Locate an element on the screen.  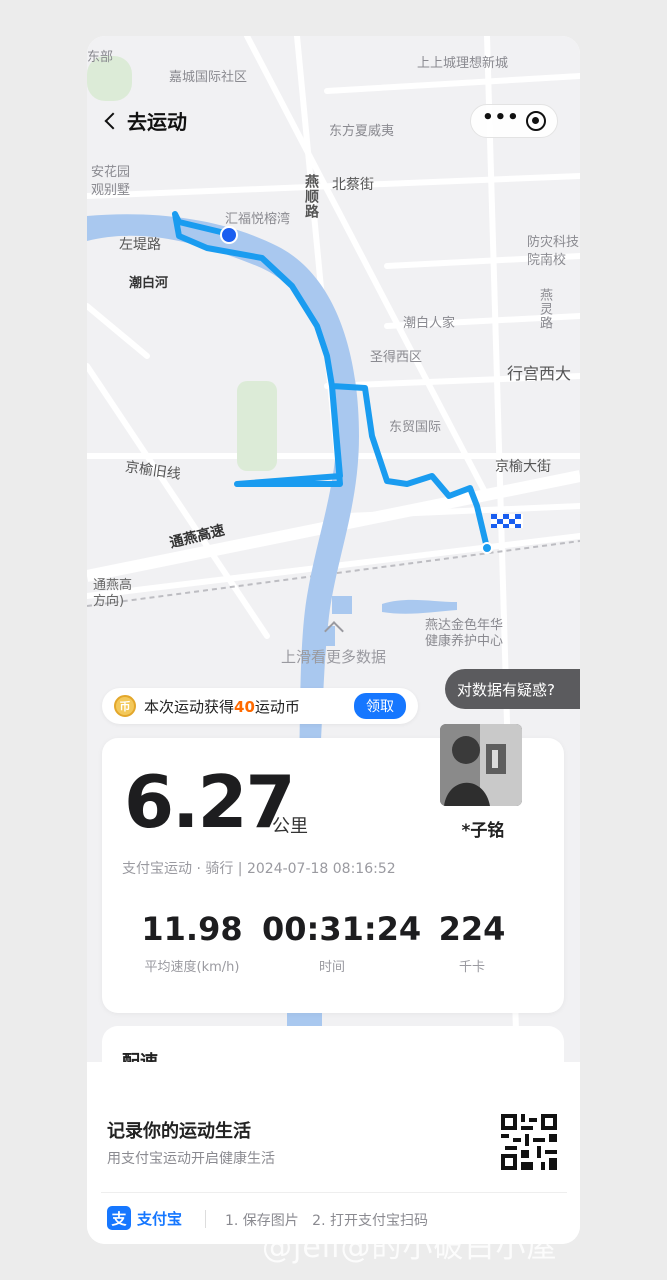
footer-divider is located at coordinates (334, 1192).